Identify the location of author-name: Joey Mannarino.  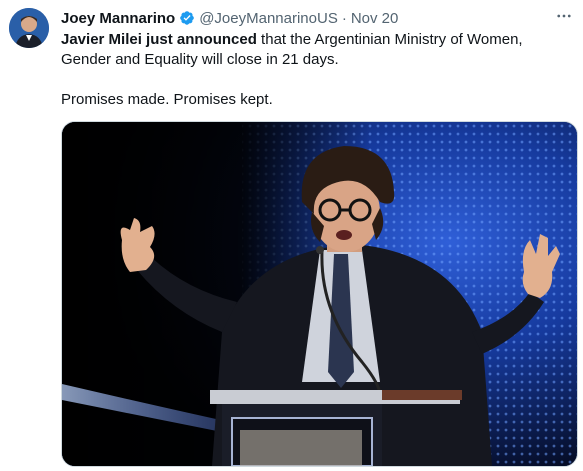
(118, 18).